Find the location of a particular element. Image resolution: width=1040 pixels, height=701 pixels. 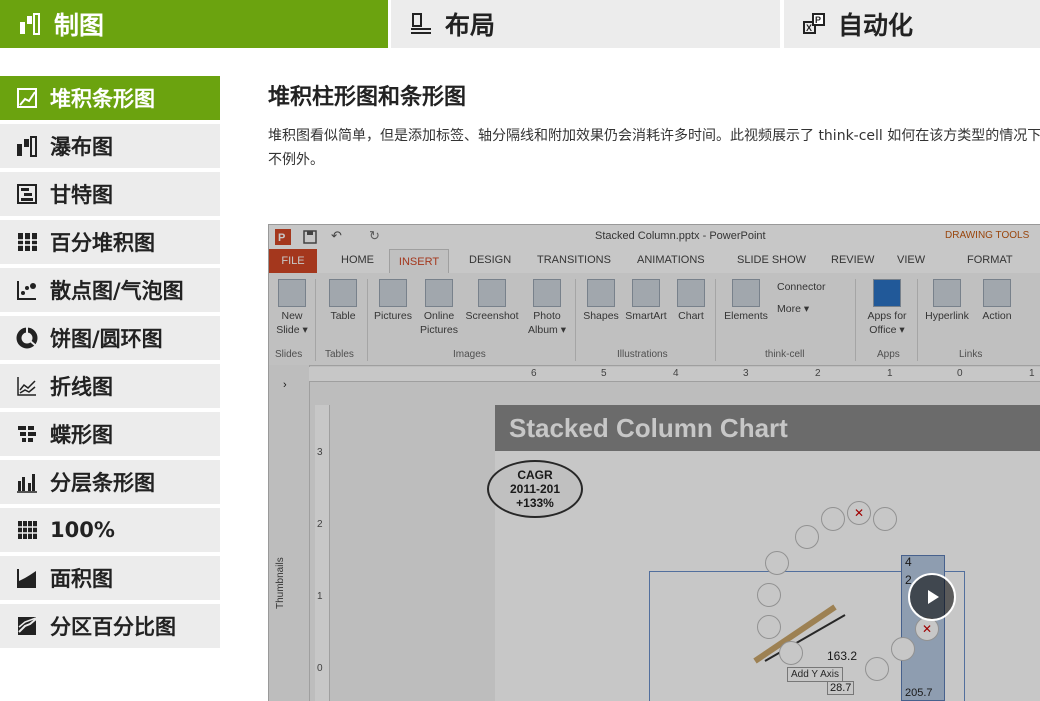

sidebar-item-line: 折线图 is located at coordinates (110, 386).